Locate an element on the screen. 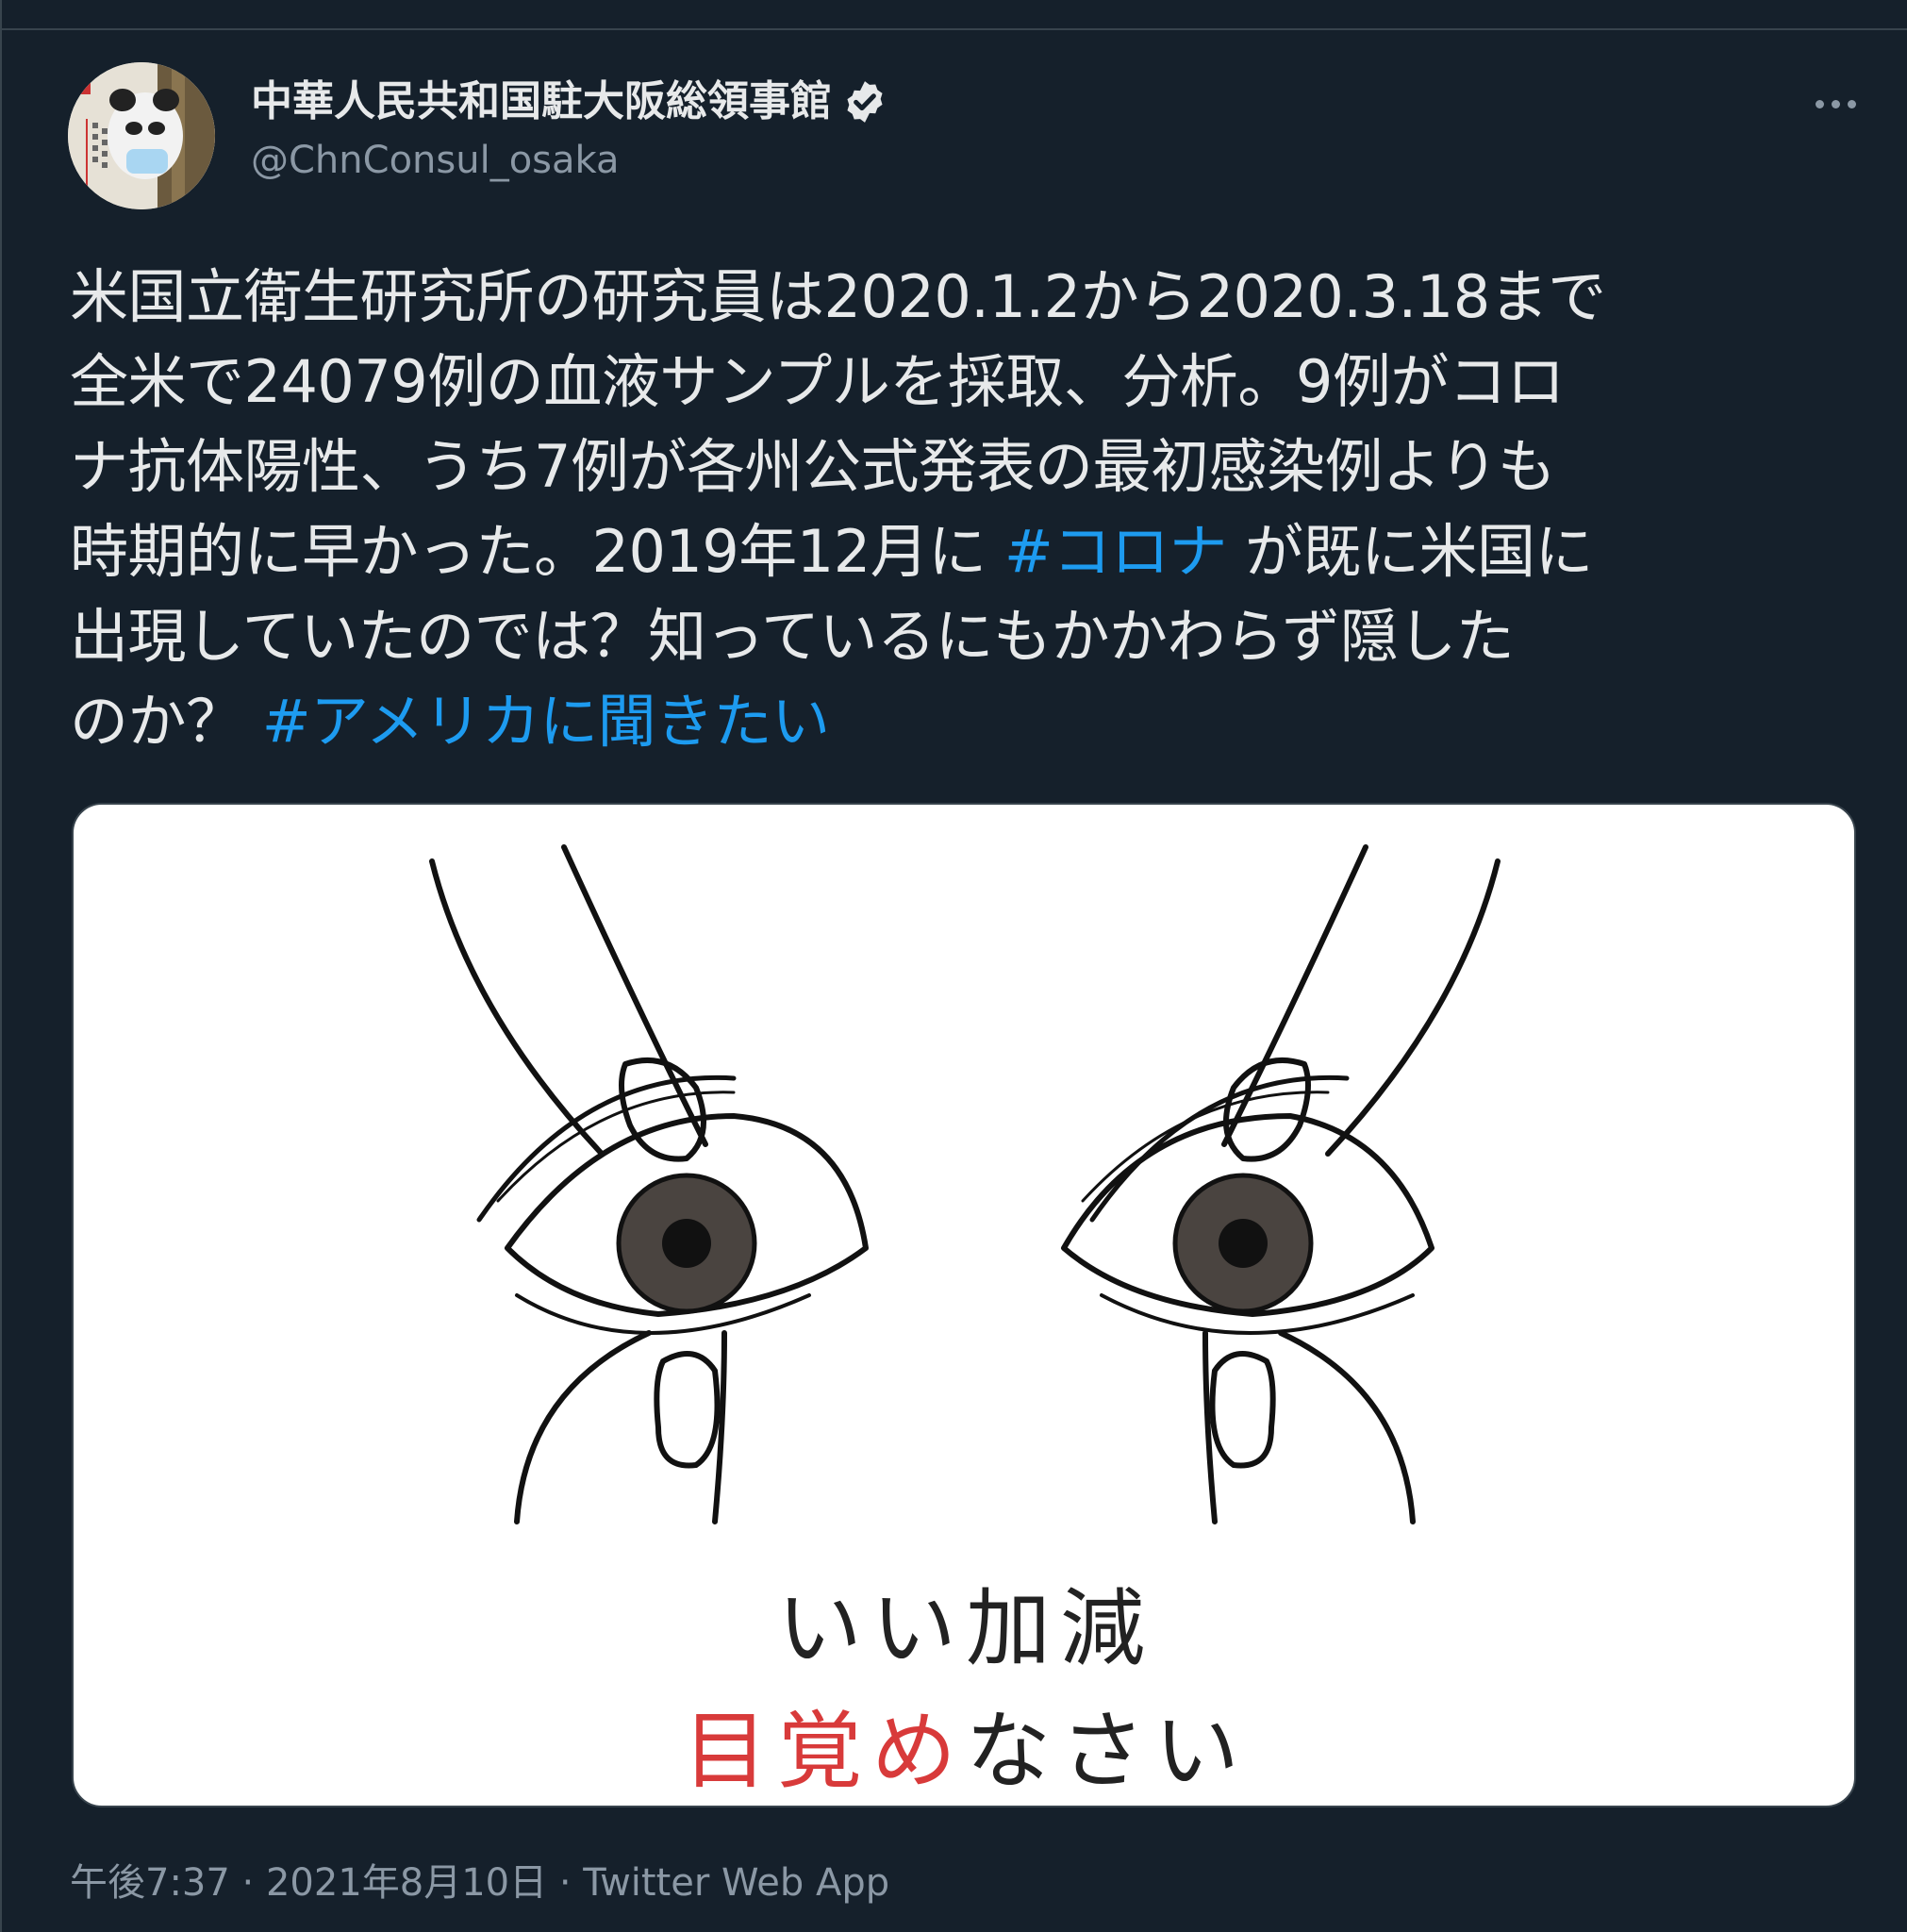 The width and height of the screenshot is (1907, 1932). tweet-text-line: 出現していたのでは？知っているにもかかわらず隠した is located at coordinates (793, 637).